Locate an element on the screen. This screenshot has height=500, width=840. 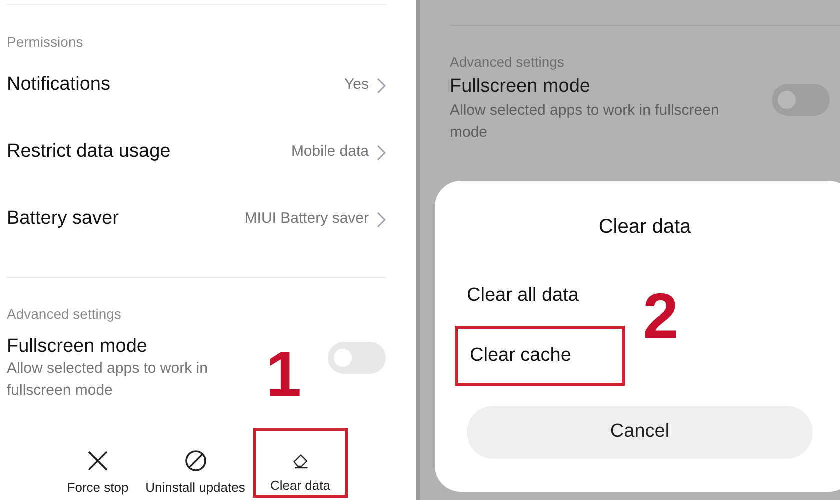
action-button: Clear data is located at coordinates (300, 463).